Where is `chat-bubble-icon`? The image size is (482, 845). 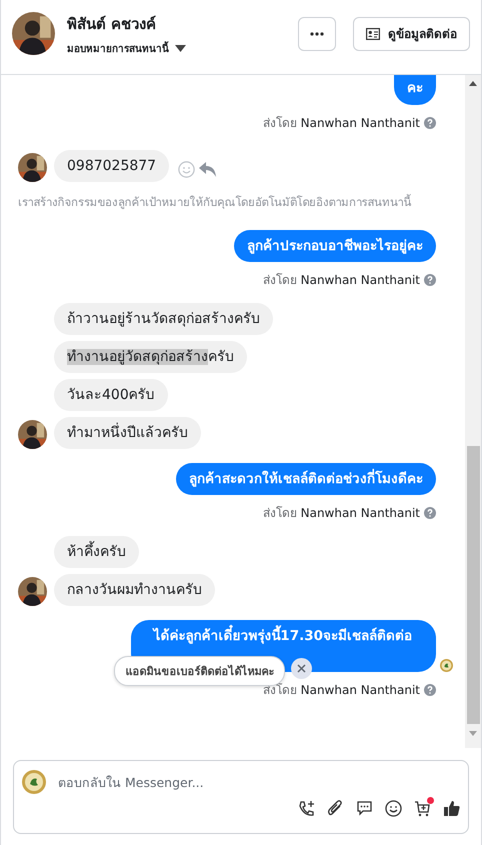
chat-bubble-icon is located at coordinates (364, 808).